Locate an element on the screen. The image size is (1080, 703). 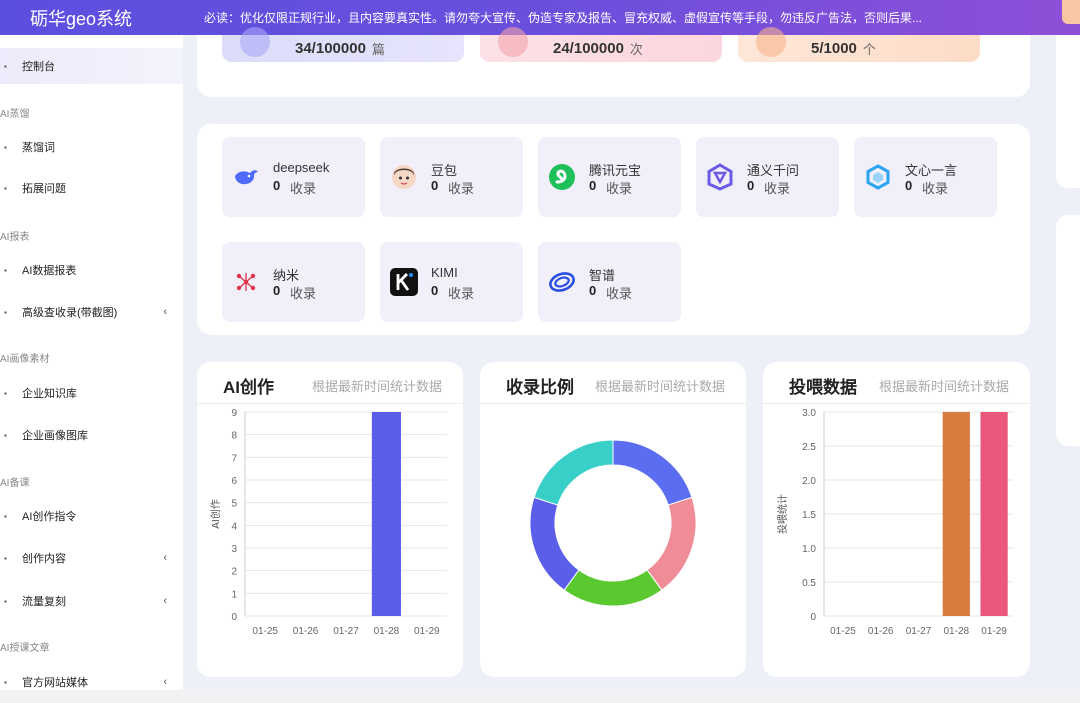
y-tick-label: 1.5 is located at coordinates (809, 515).